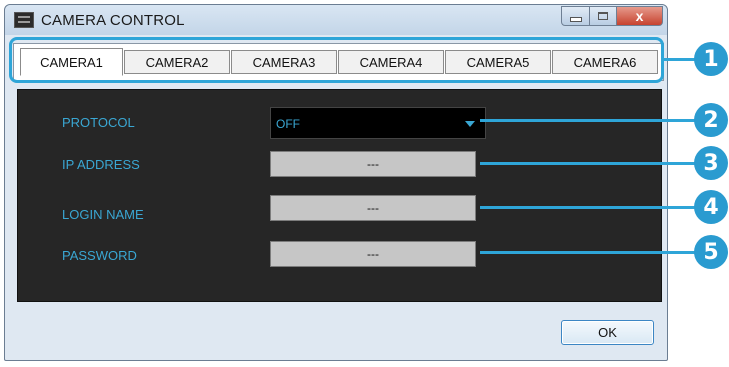 The height and width of the screenshot is (367, 729). Describe the element at coordinates (98, 122) in the screenshot. I see `protocol-label: PROTOCOL` at that location.